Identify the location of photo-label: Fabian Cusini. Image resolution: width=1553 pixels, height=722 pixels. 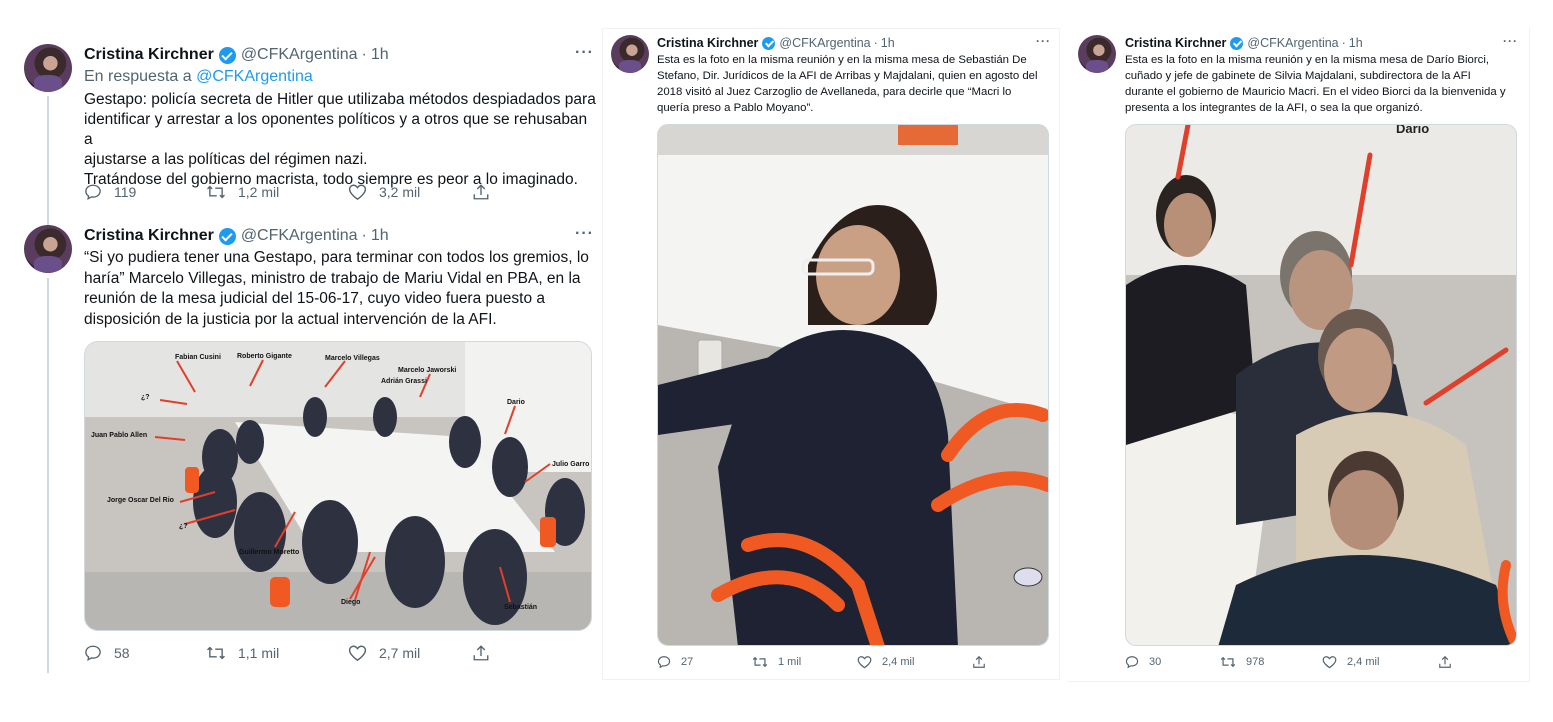
(198, 357).